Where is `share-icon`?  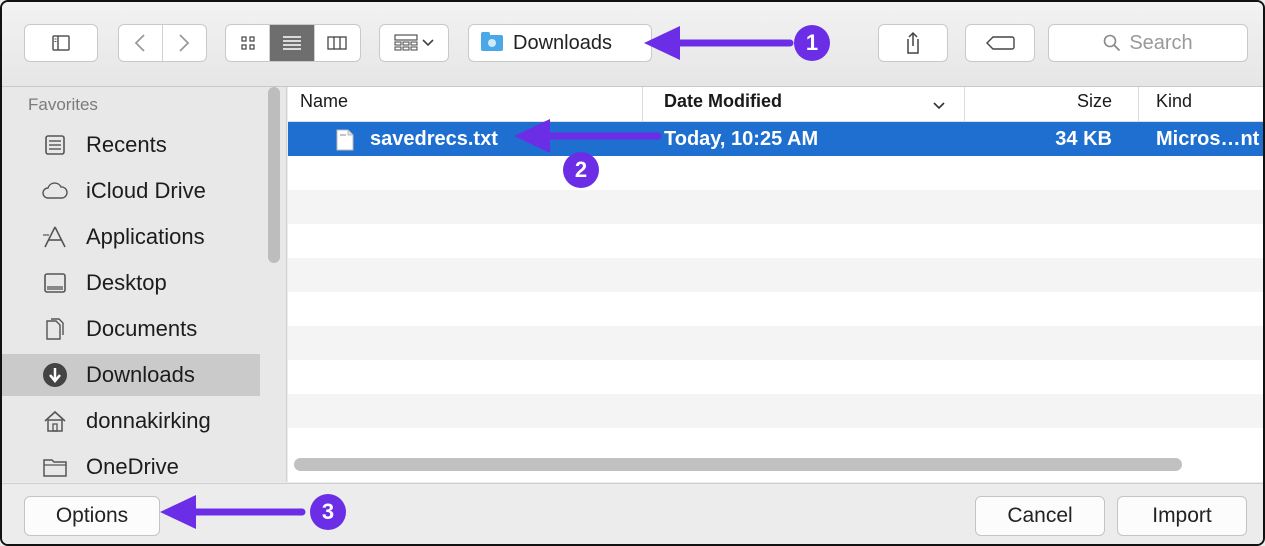 share-icon is located at coordinates (913, 42).